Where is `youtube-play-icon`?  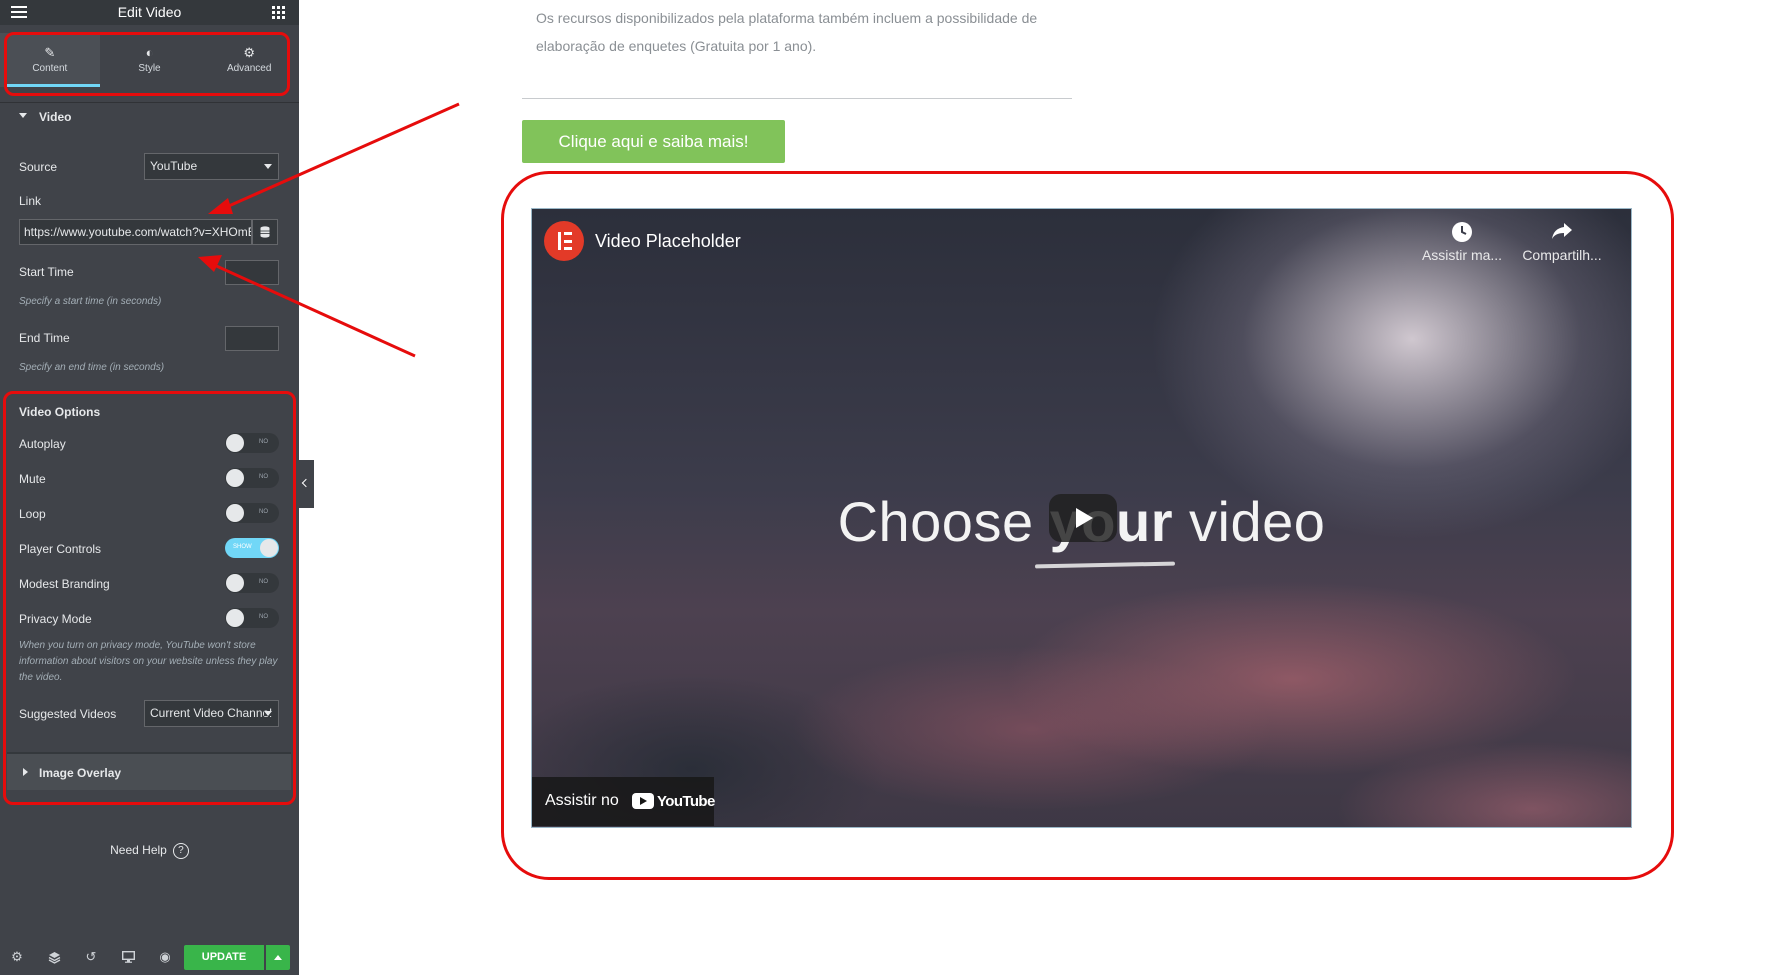
youtube-play-icon is located at coordinates (643, 801).